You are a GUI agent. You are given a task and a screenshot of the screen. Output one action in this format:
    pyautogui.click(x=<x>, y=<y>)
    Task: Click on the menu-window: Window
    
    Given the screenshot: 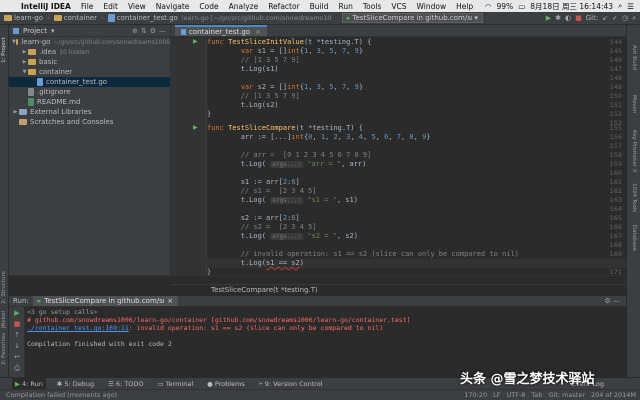 What is the action you would take?
    pyautogui.click(x=432, y=6)
    